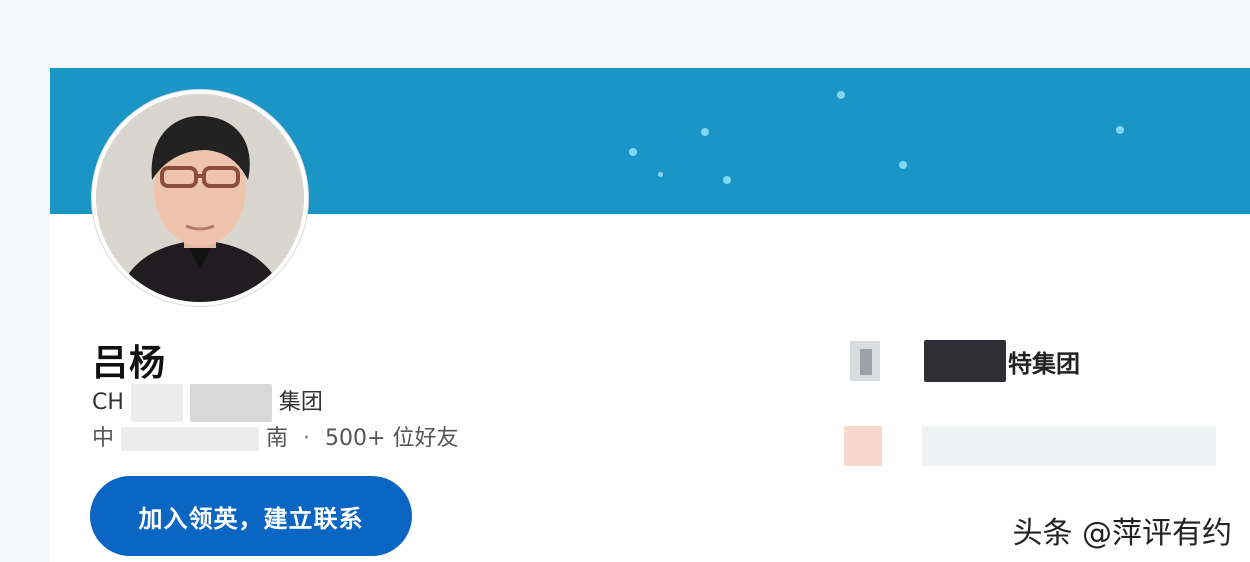 The height and width of the screenshot is (562, 1250). I want to click on watermark-text: 头条 @萍评有约, so click(1122, 533).